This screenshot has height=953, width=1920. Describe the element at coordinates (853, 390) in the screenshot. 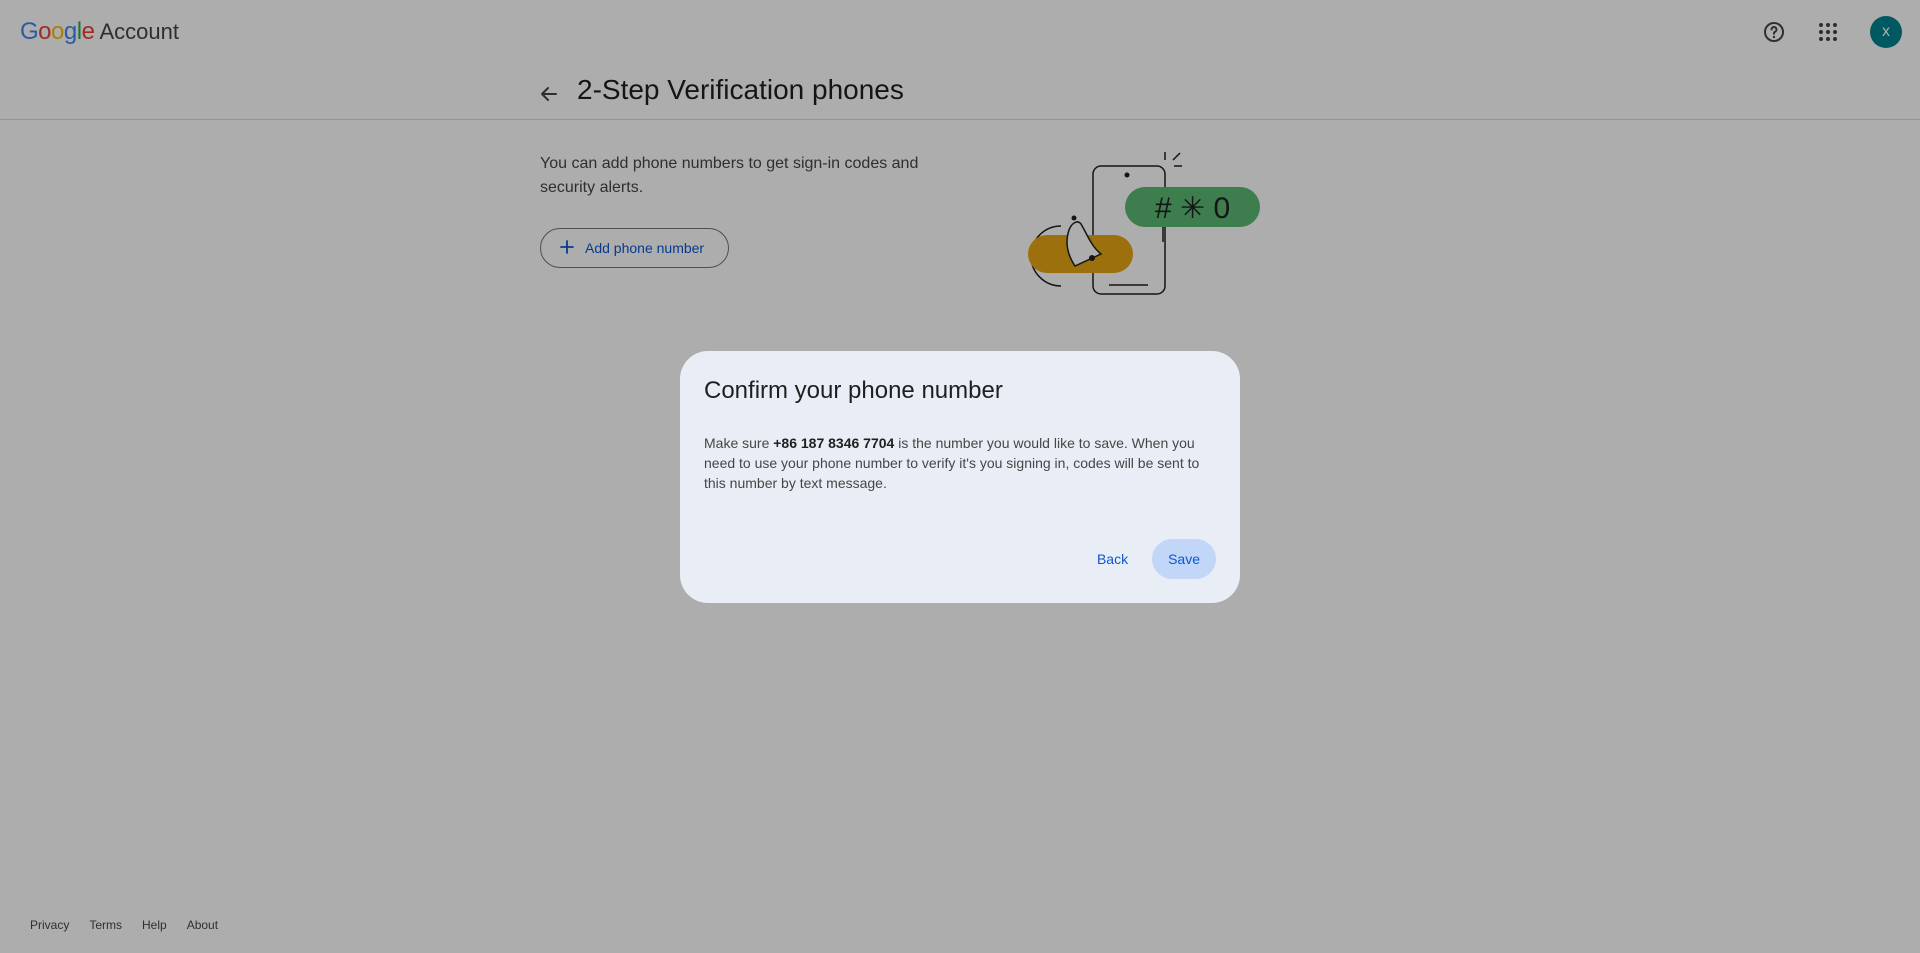

I see `dialog-title: Confirm your phone number` at that location.